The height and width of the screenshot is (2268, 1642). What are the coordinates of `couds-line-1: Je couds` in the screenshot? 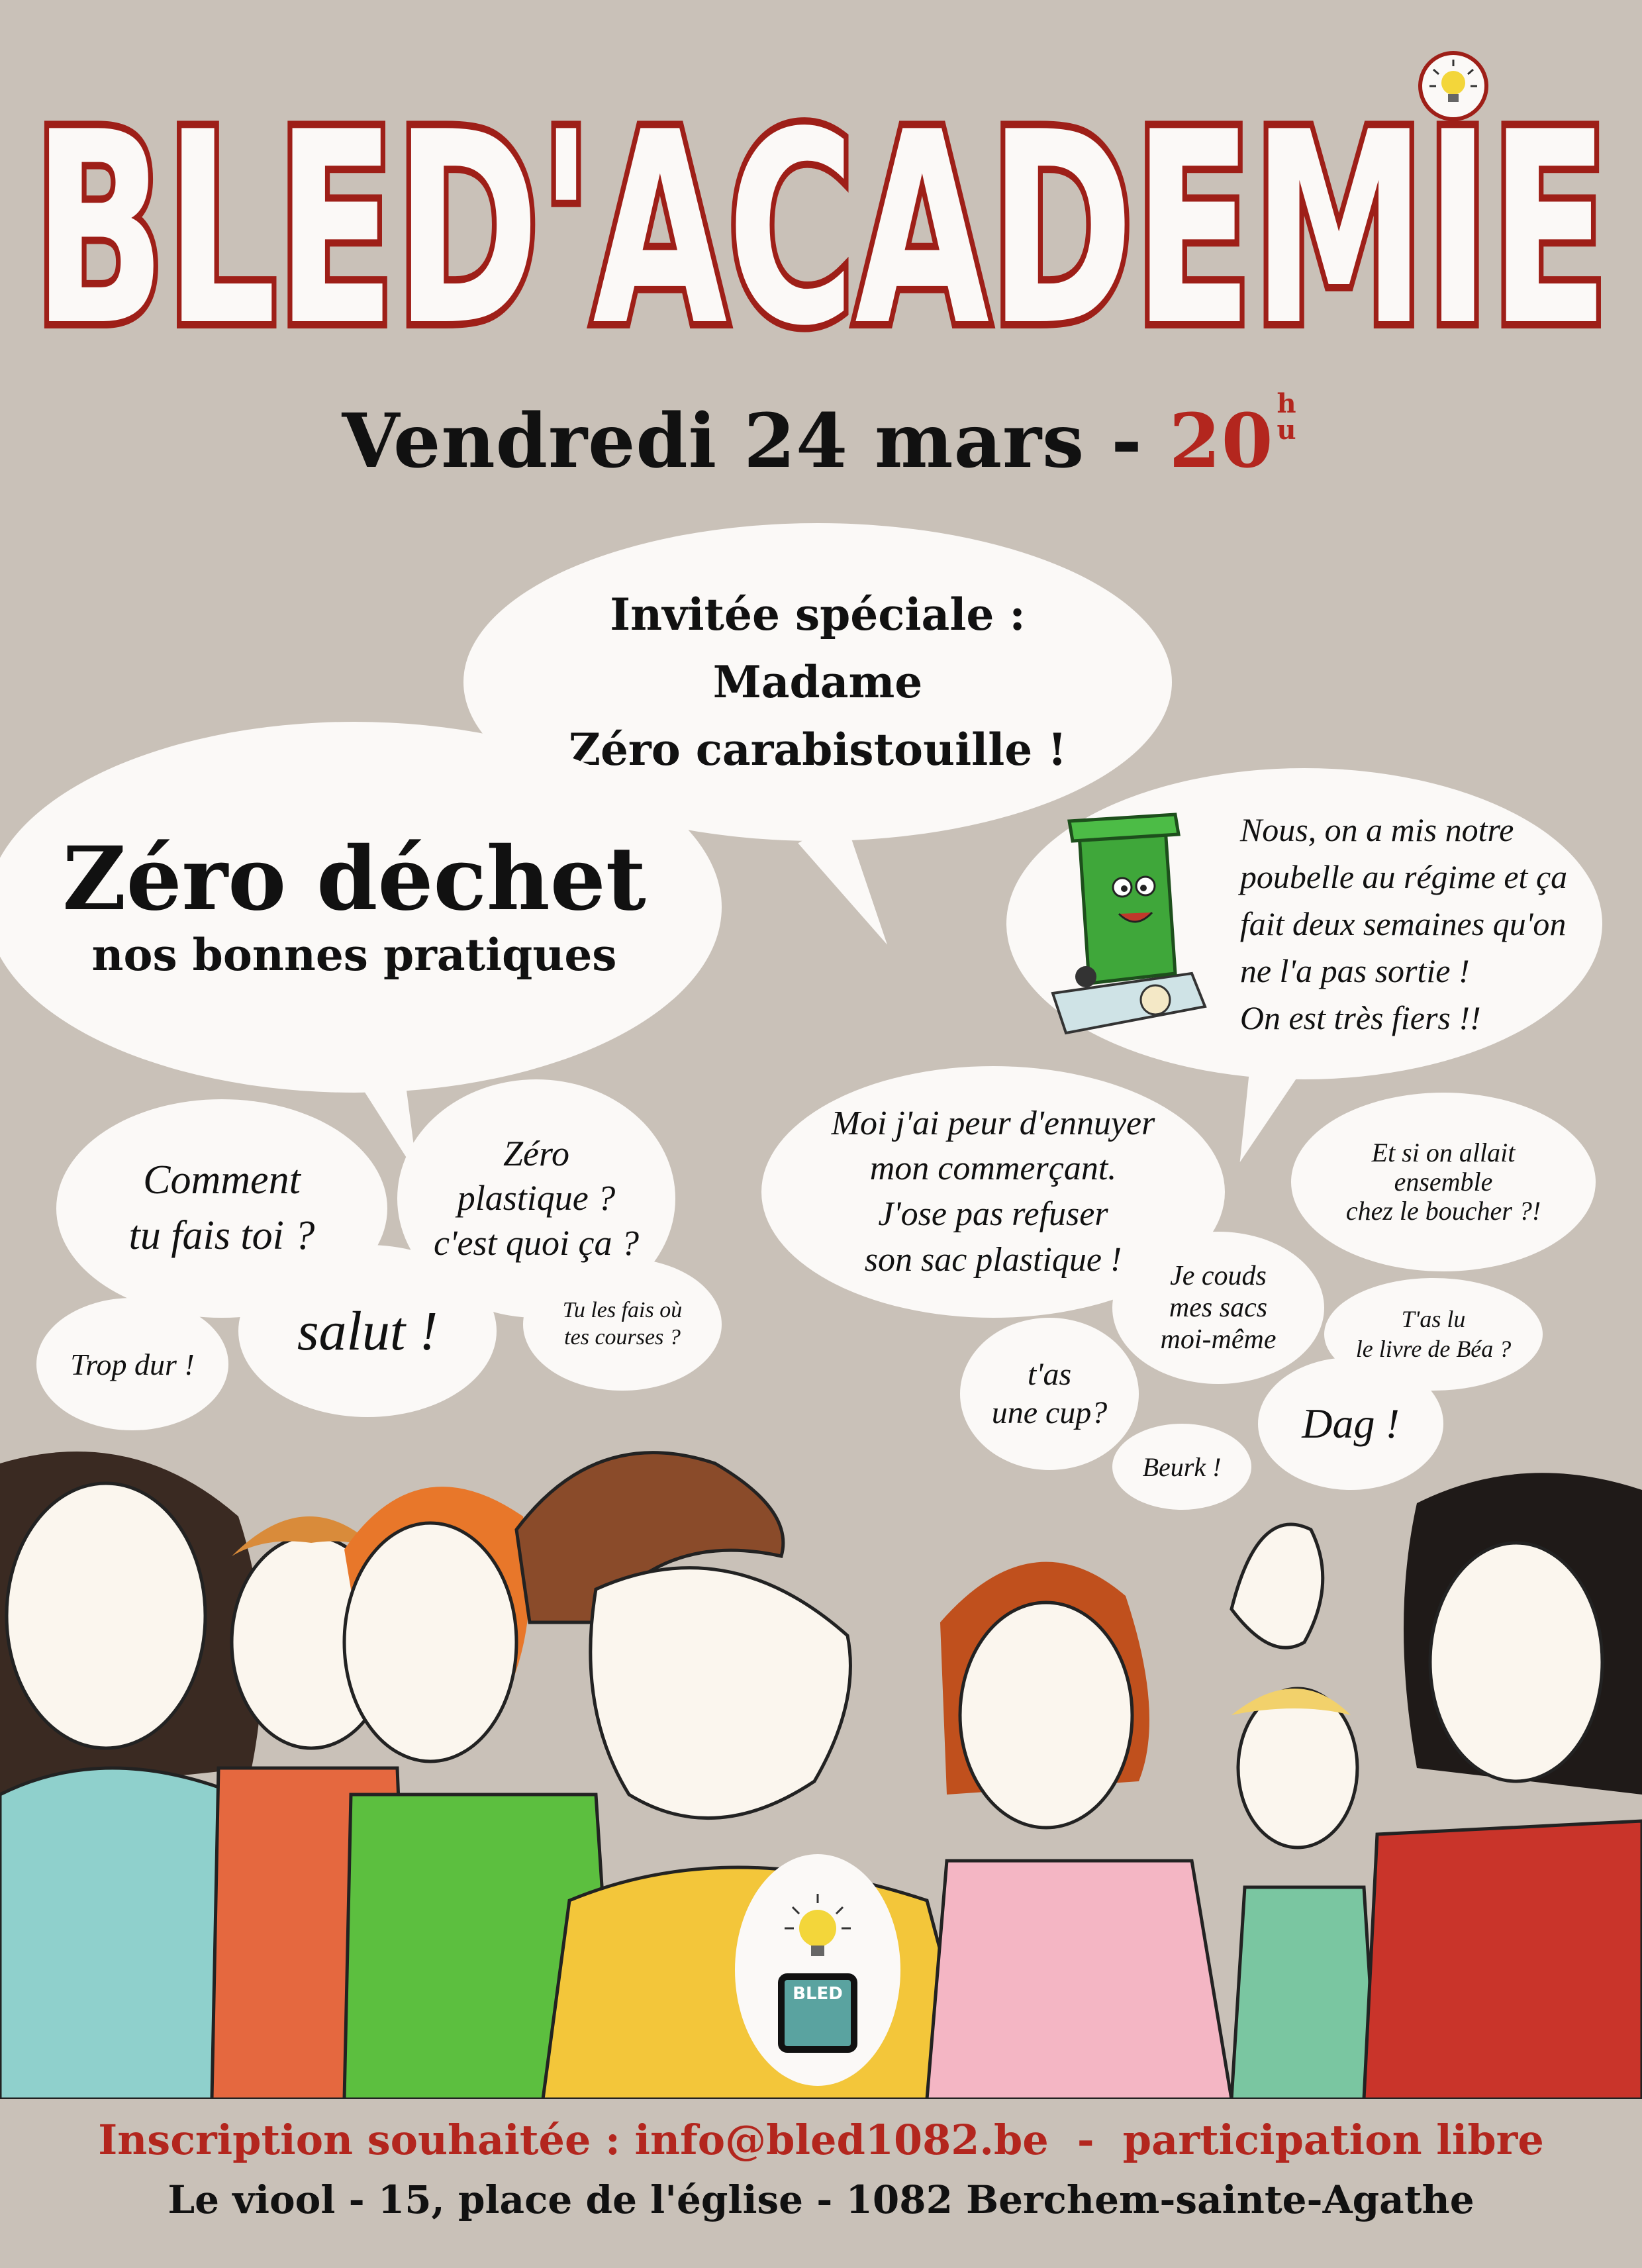 It's located at (1218, 1276).